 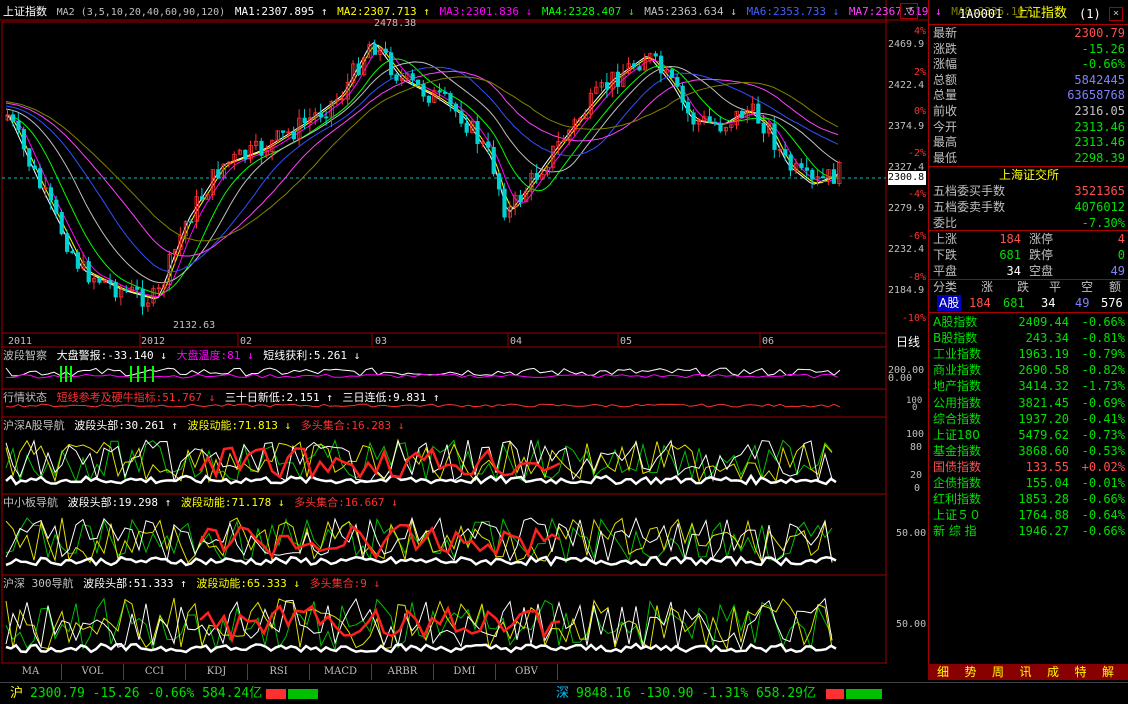 I want to click on panel3-ind3: 多头集合:16.283 ↓, so click(x=352, y=425).